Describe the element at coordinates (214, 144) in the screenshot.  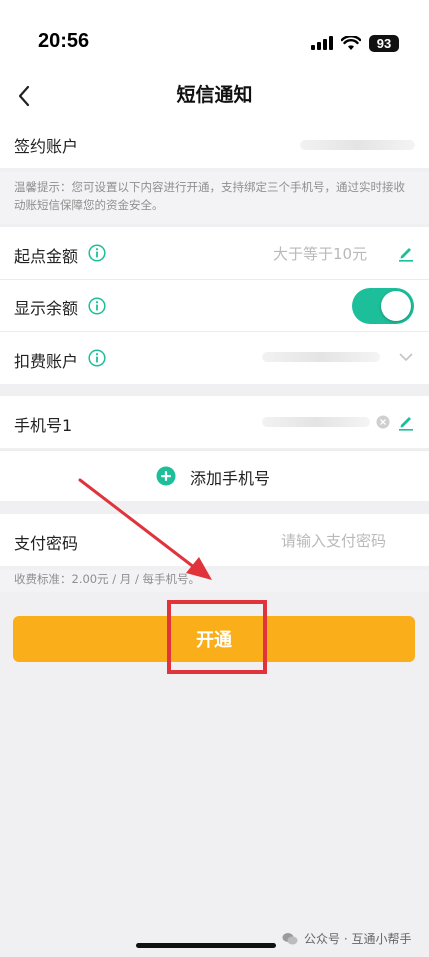
I see `account-row: 签约账户` at that location.